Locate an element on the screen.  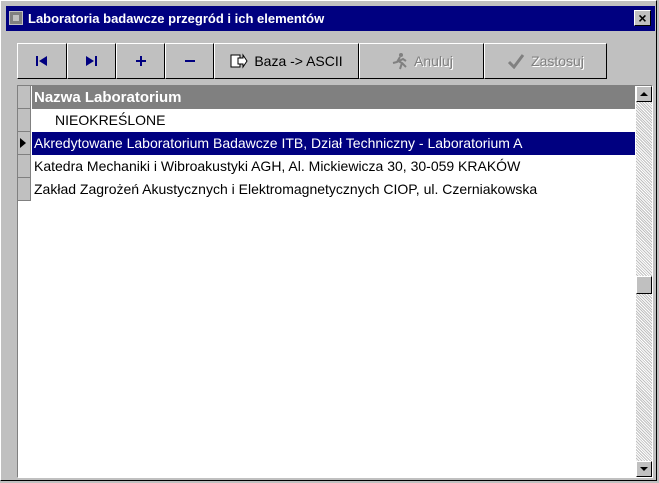
table-cell: NIEOKREŚLONE is located at coordinates (333, 120).